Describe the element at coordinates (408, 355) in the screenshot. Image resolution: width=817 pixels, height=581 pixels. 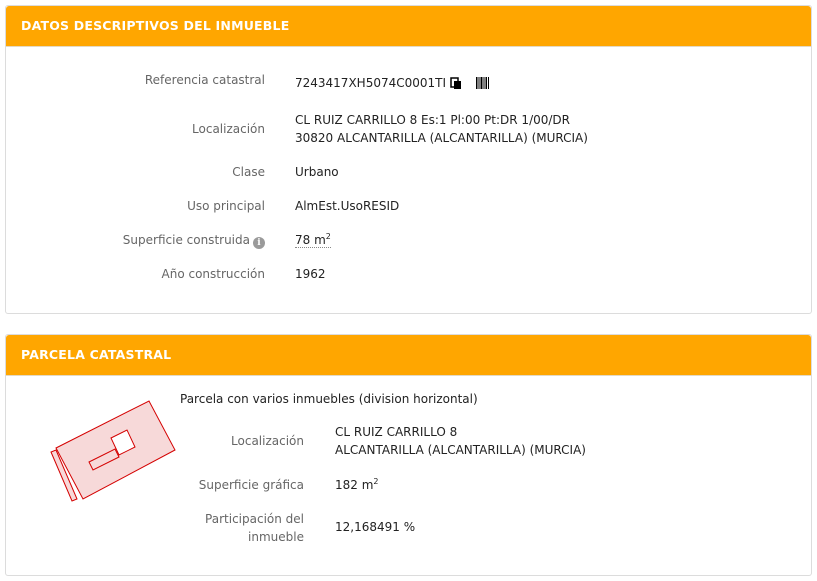
I see `parcela-catastral-header: PARCELA CATASTRAL` at that location.